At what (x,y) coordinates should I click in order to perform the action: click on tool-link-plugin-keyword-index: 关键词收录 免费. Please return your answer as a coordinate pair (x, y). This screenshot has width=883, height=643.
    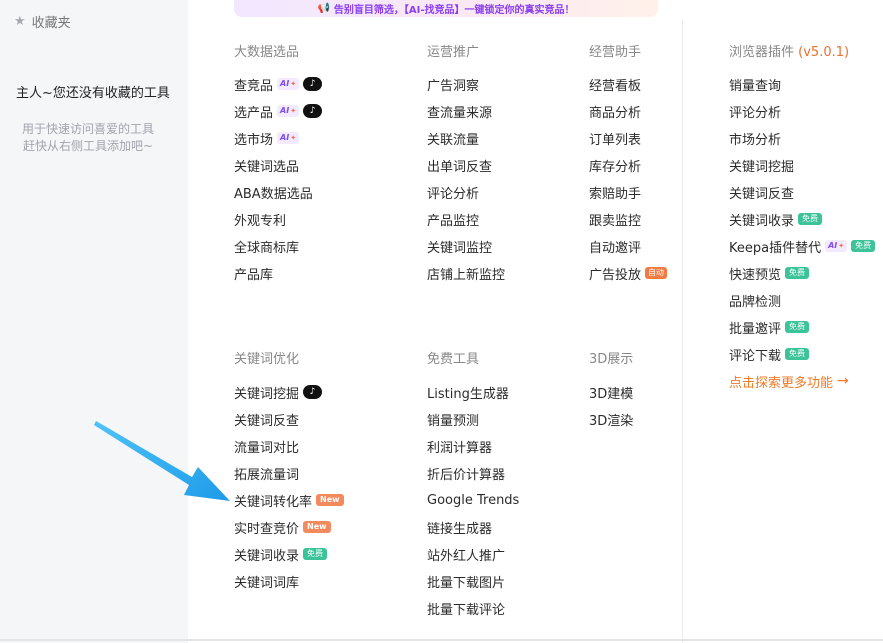
    Looking at the image, I should click on (776, 219).